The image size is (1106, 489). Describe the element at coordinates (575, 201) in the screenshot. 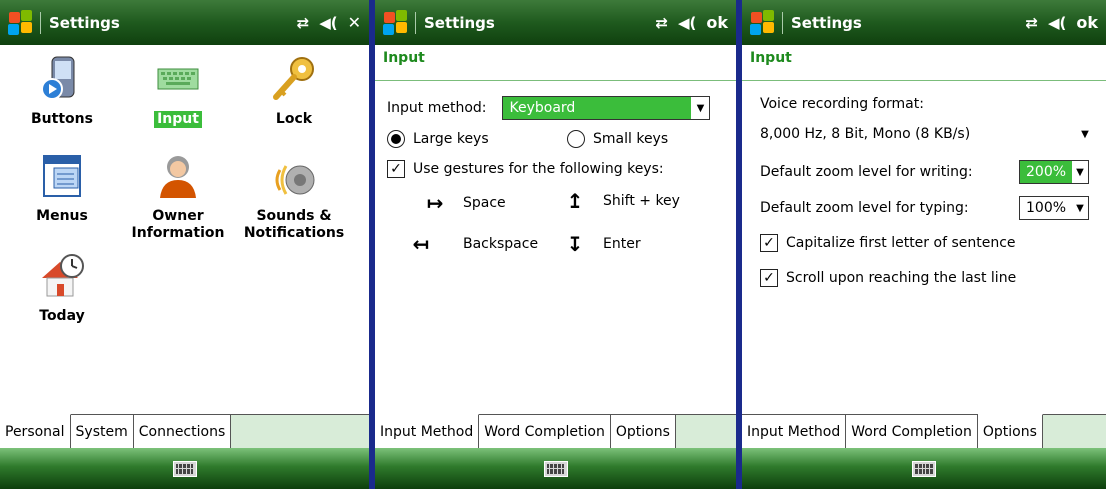

I see `arrow-up-icon: ↥` at that location.